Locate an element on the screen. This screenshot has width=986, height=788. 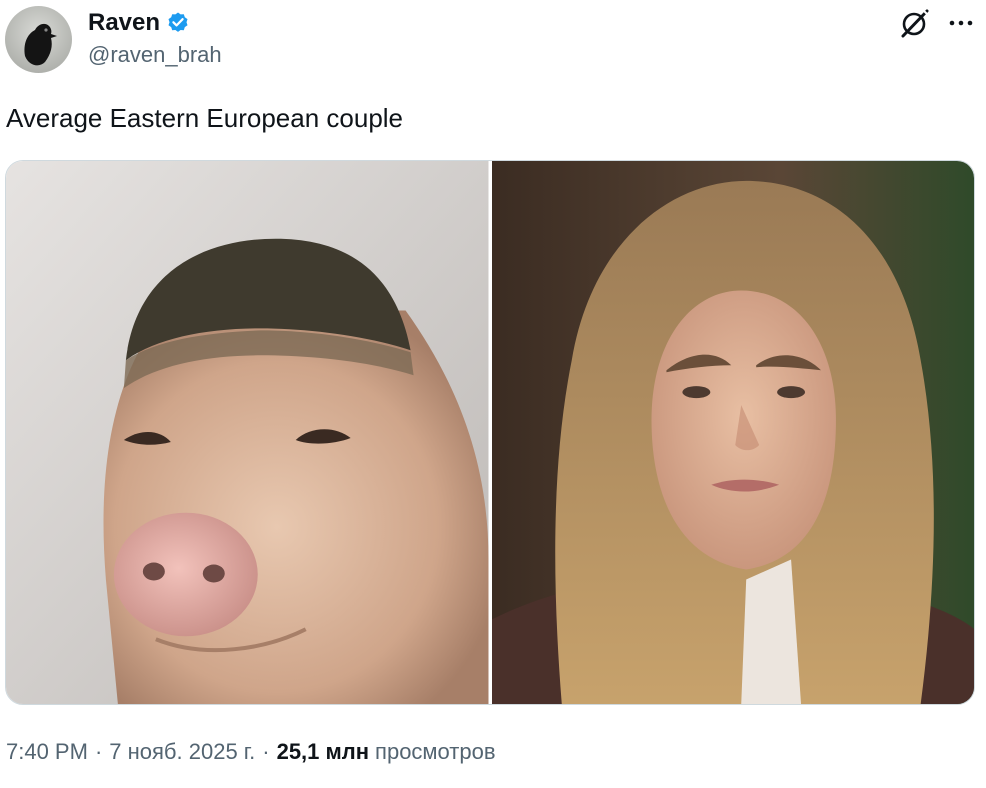
tweet-text: Average Eastern European couple is located at coordinates (205, 118).